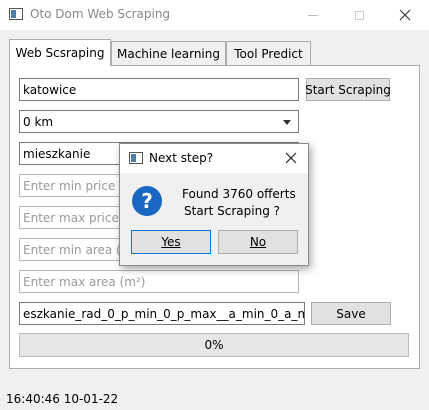  I want to click on save-button: Save, so click(351, 313).